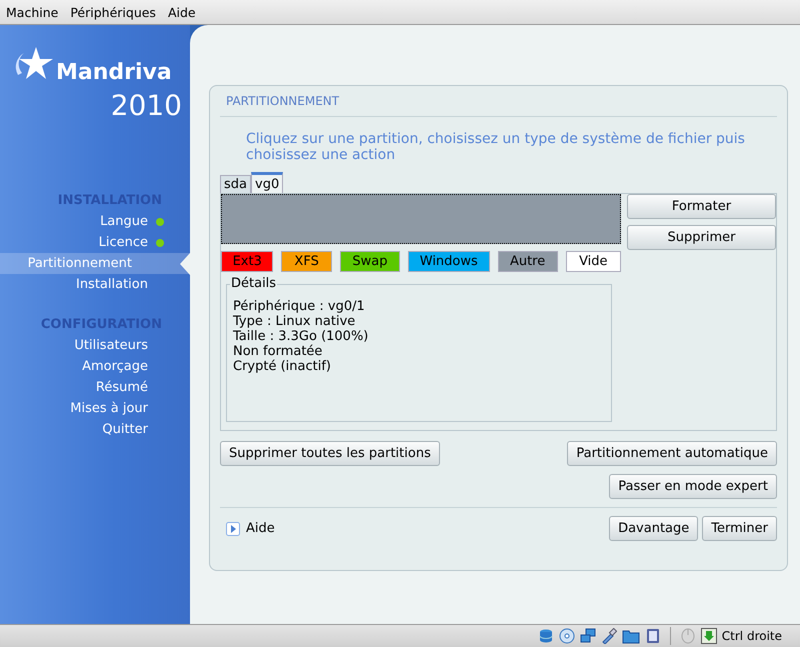 This screenshot has height=647, width=800. I want to click on footer-button: Terminer, so click(739, 528).